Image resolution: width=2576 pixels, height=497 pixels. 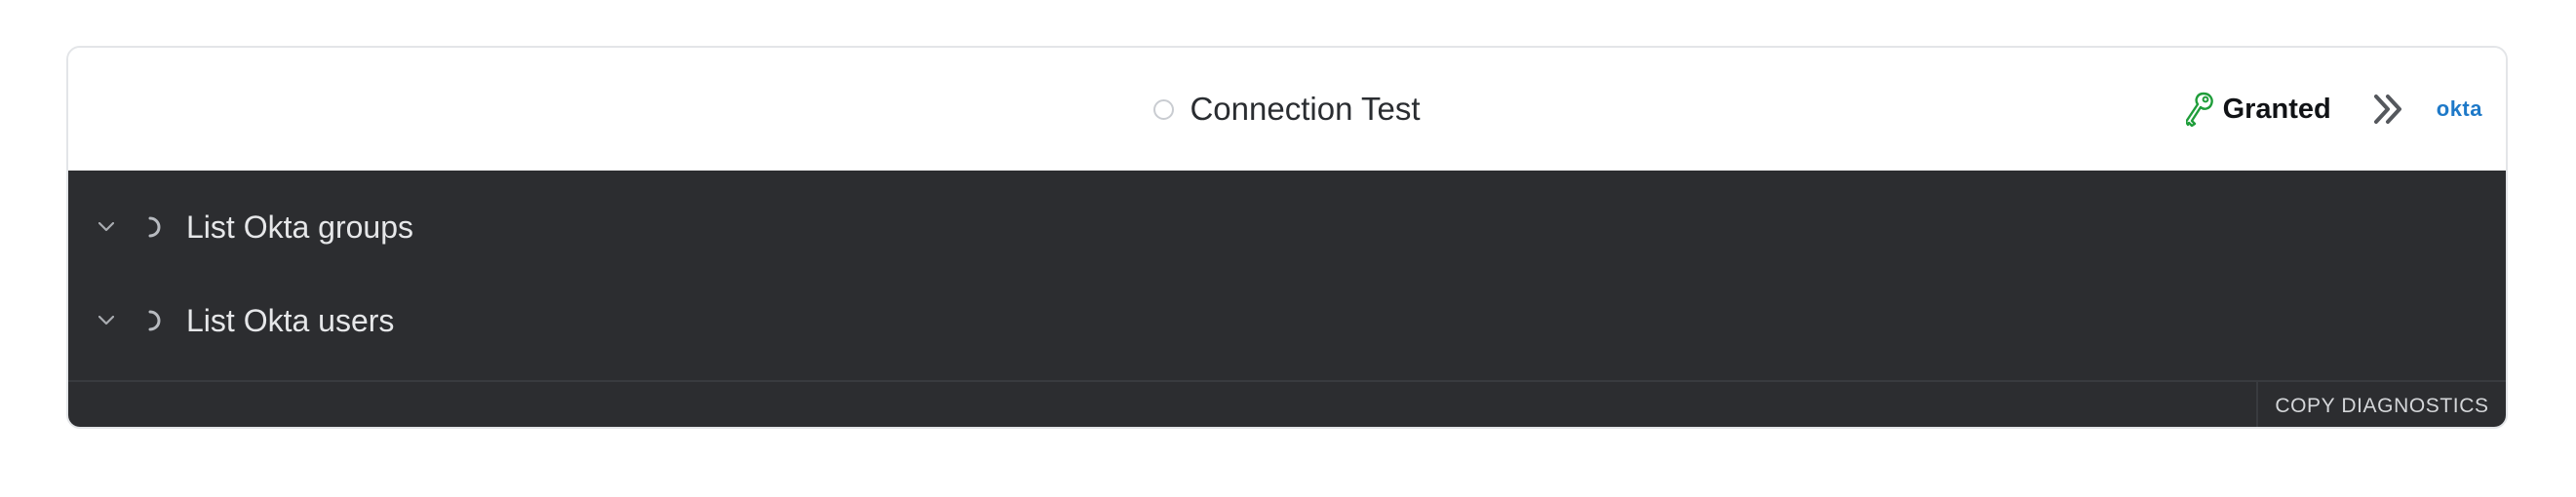 What do you see at coordinates (1287, 381) in the screenshot?
I see `footer-divider` at bounding box center [1287, 381].